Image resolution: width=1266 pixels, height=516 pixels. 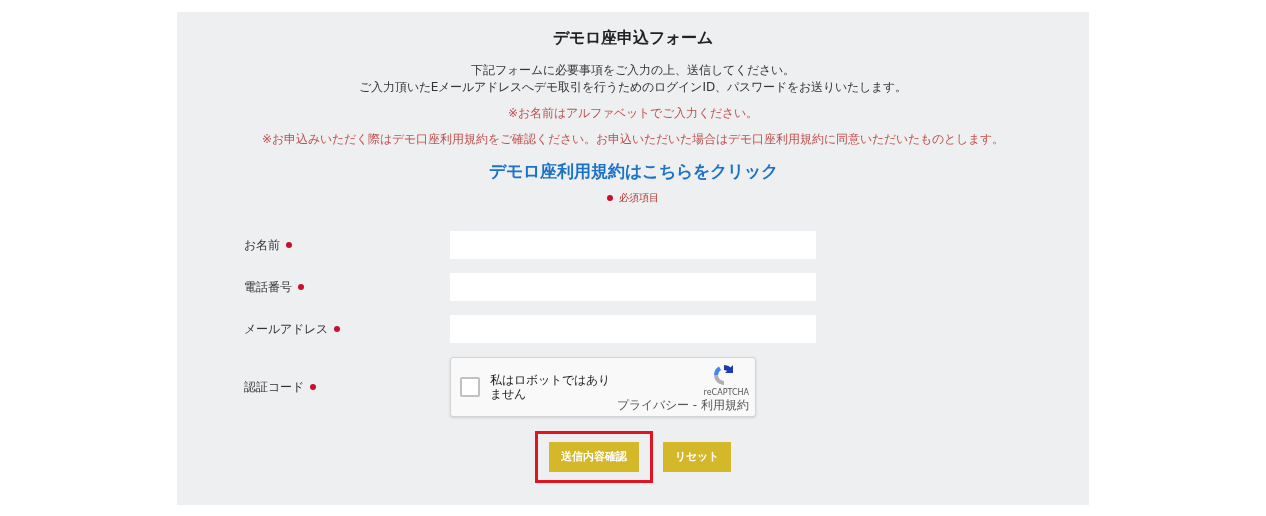 What do you see at coordinates (726, 393) in the screenshot?
I see `captcha-brand: reCAPTCHA` at bounding box center [726, 393].